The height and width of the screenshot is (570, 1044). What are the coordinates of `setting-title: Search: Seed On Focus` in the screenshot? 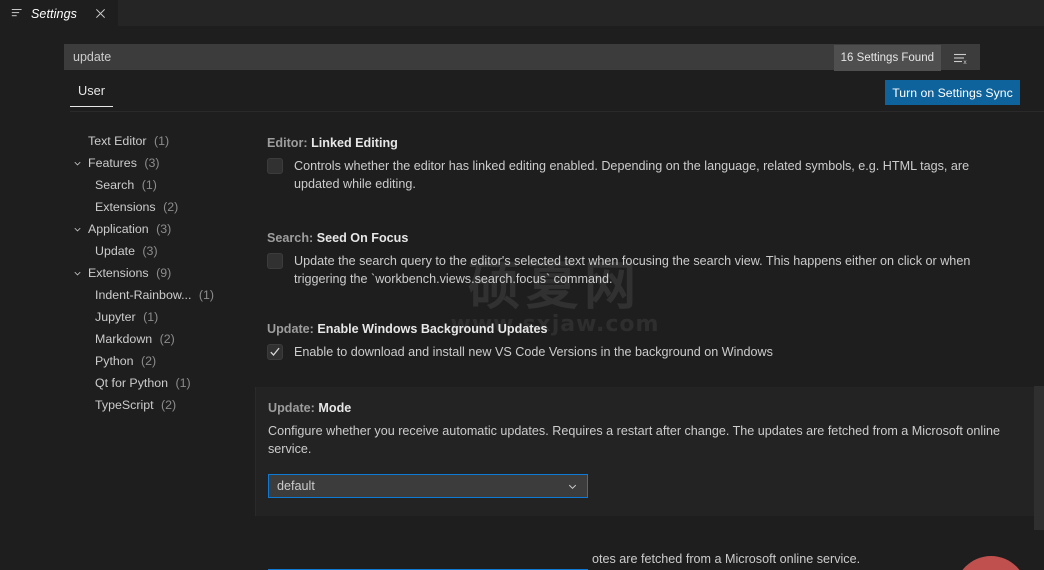 It's located at (633, 238).